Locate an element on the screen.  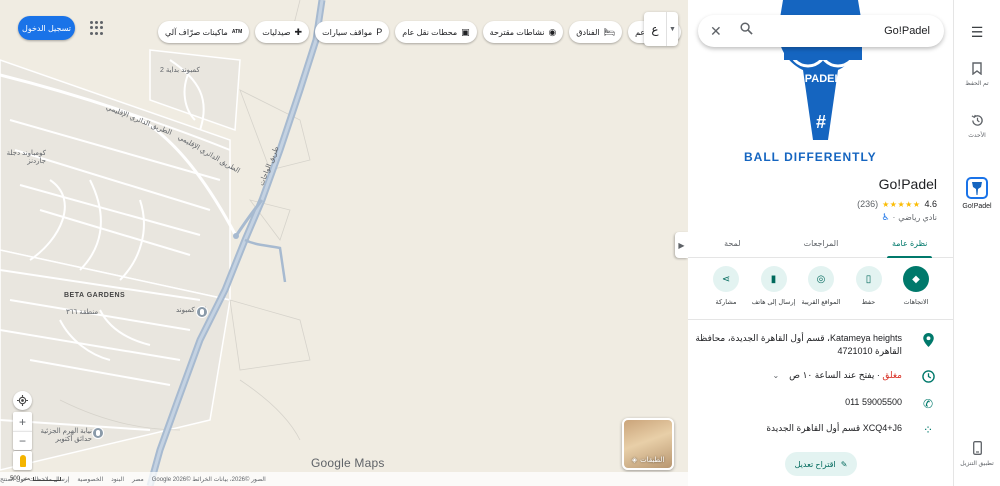
share-icon: ⋖ is located at coordinates (726, 279).